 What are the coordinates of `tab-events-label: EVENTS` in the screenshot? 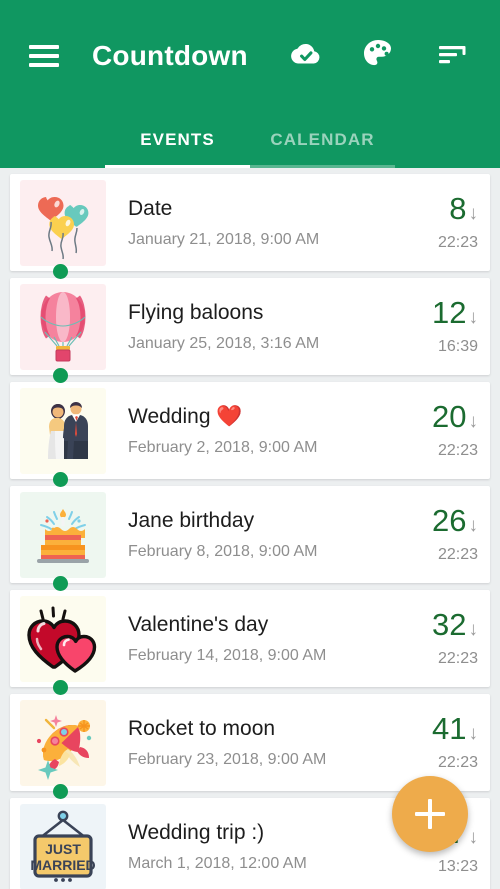 It's located at (177, 139).